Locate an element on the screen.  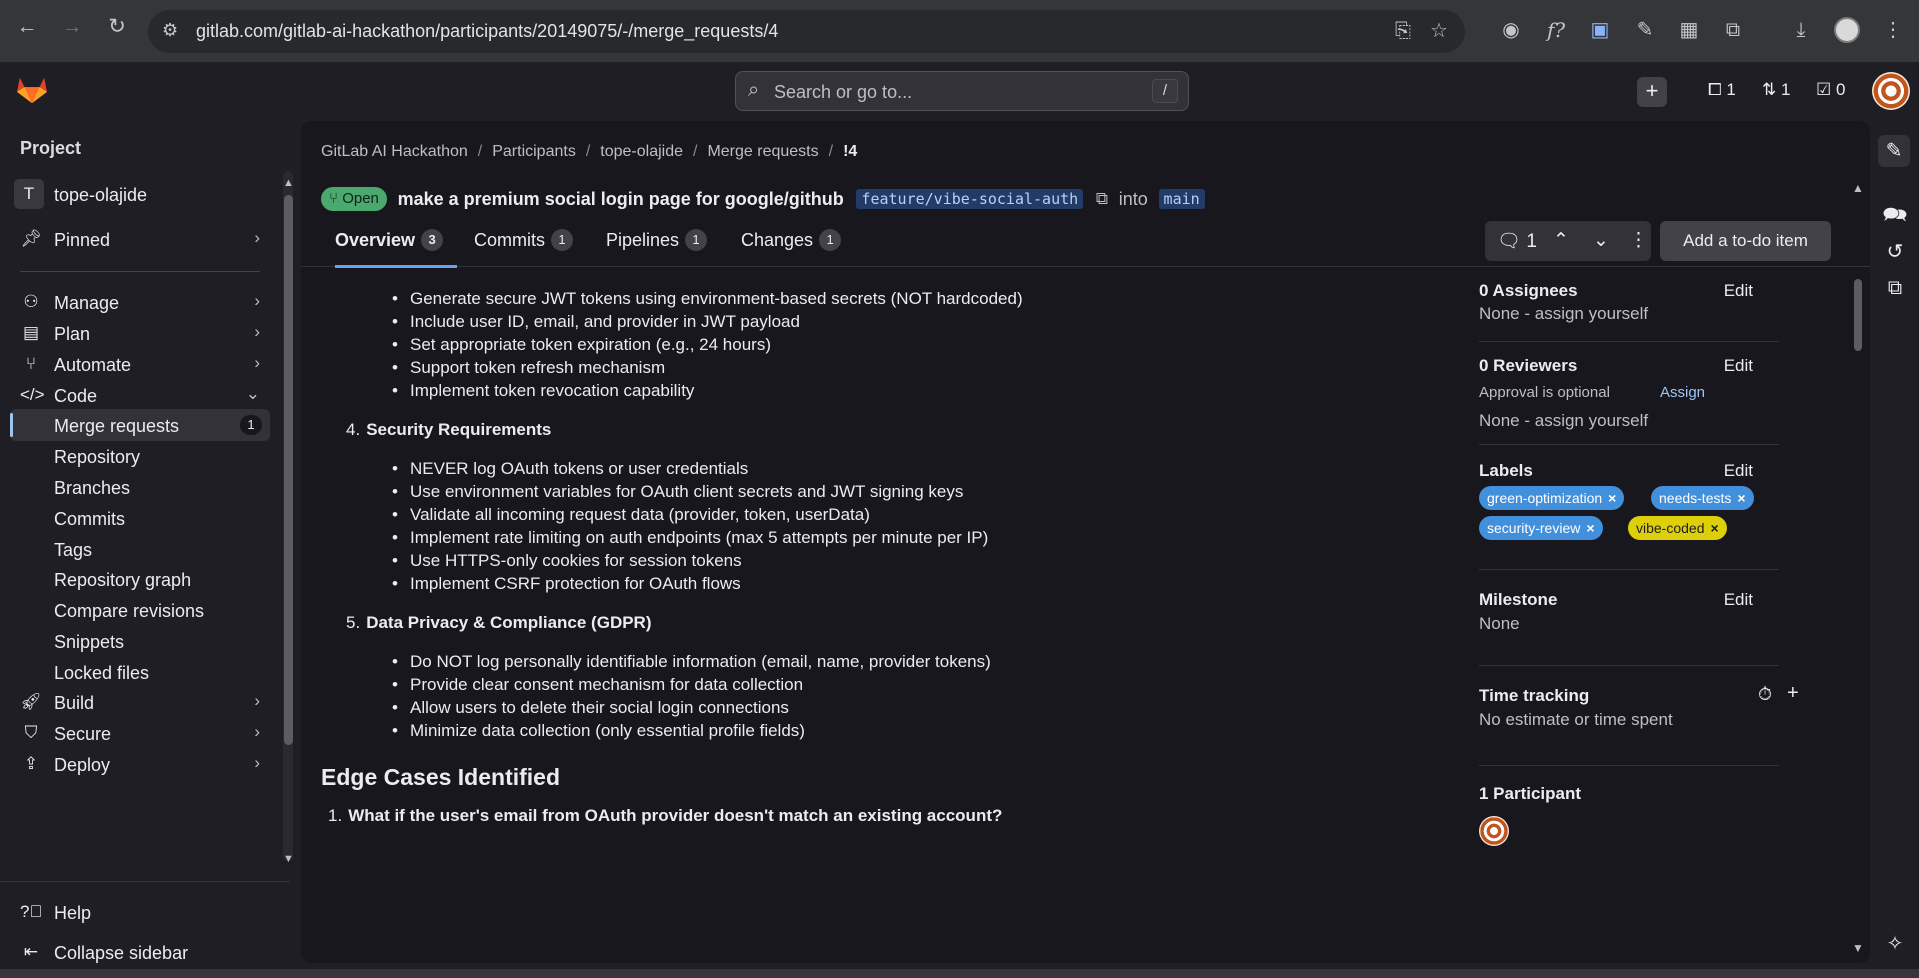
history-icon: ↺ is located at coordinates (1895, 252).